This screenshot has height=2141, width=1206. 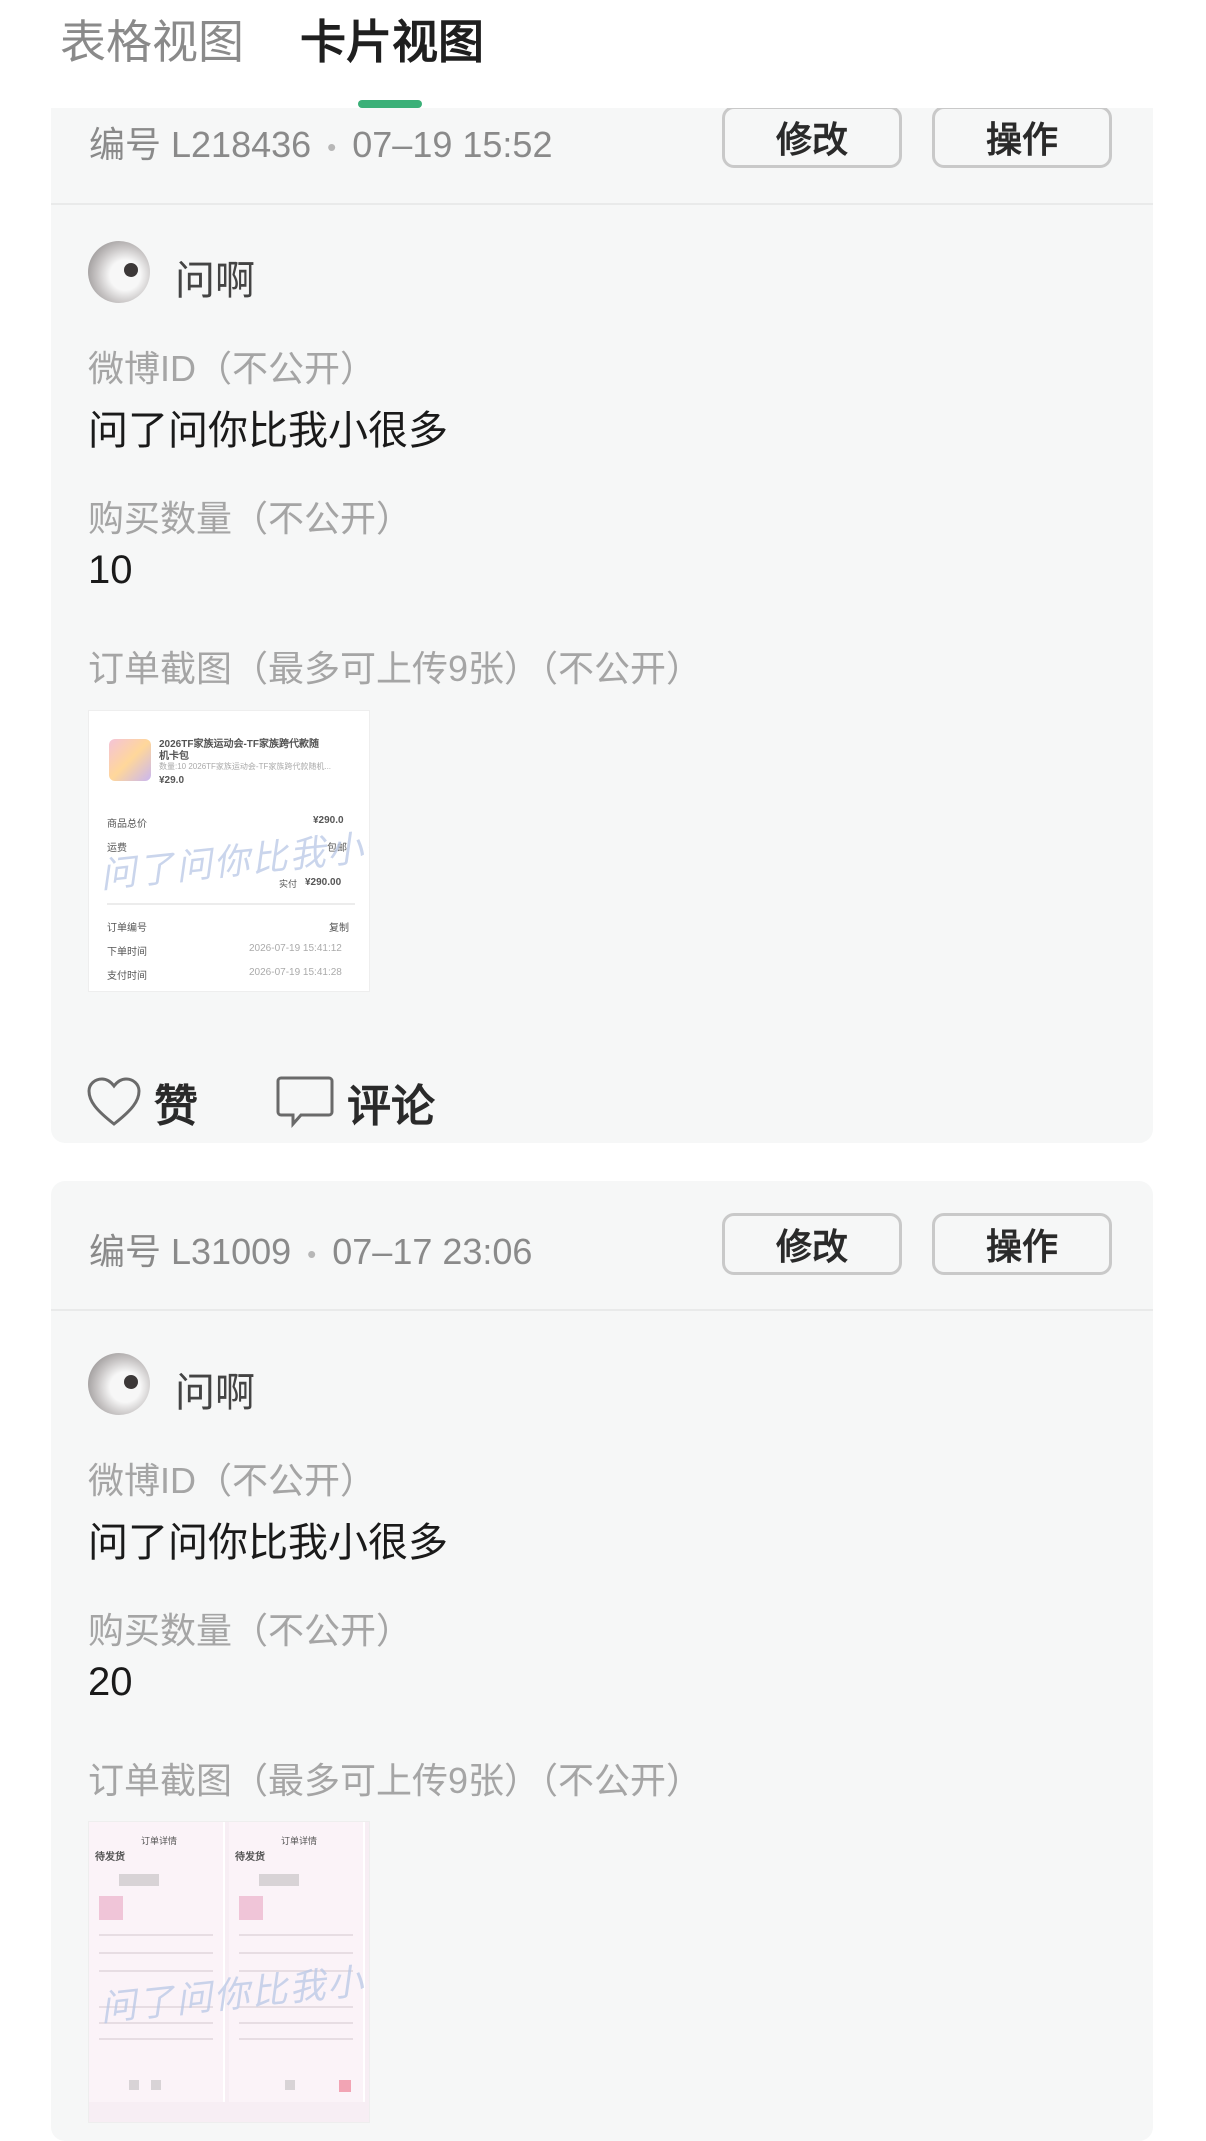 I want to click on like-label: 赞, so click(x=176, y=1106).